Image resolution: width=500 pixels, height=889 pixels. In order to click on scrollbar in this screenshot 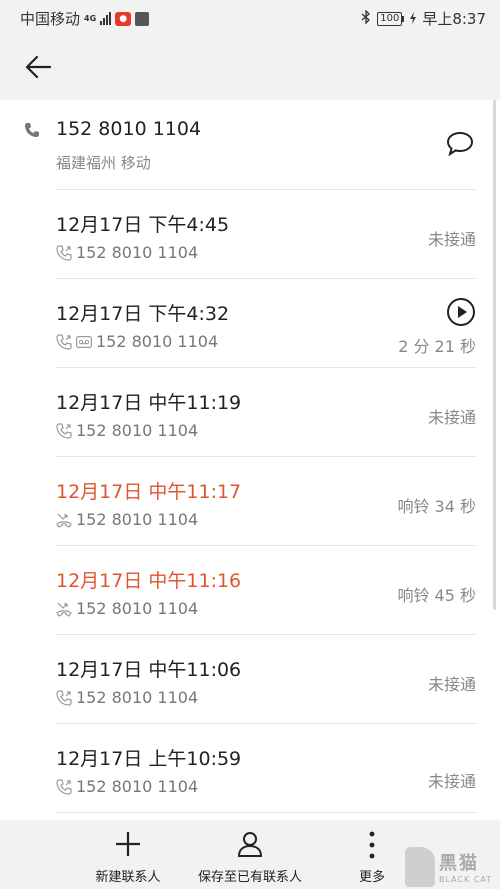, I will do `click(494, 355)`.